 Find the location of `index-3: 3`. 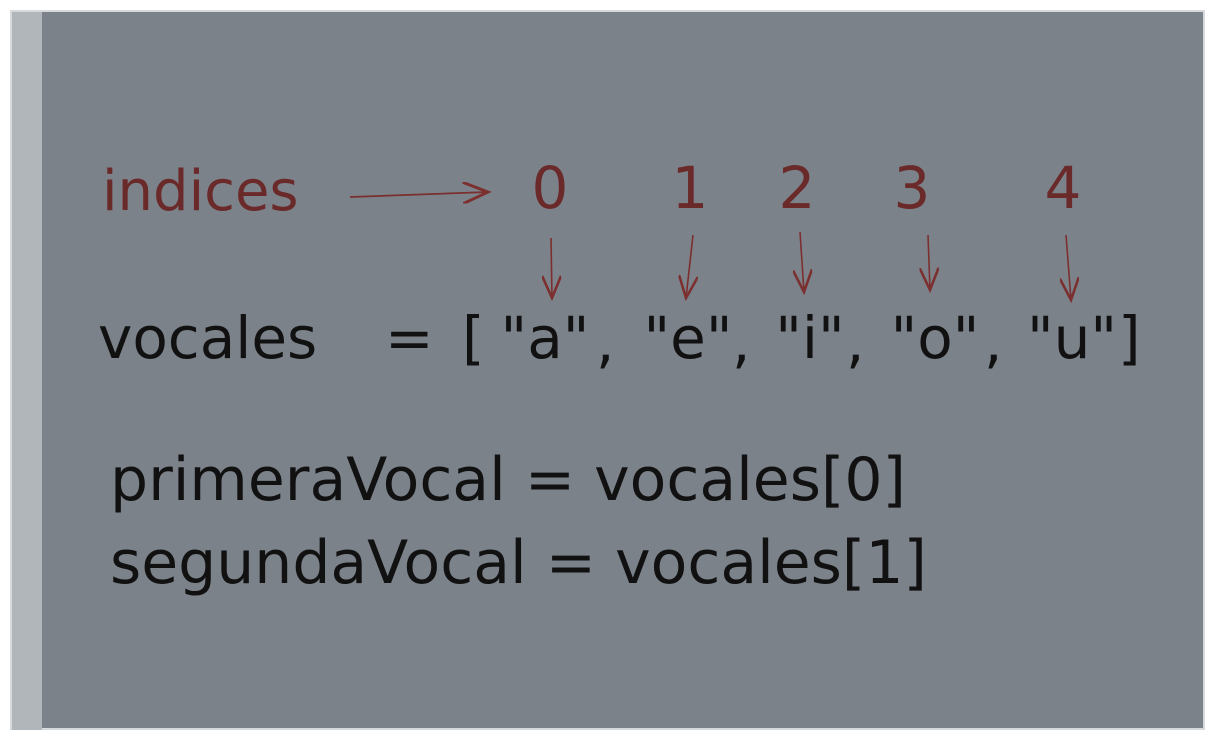

index-3: 3 is located at coordinates (912, 188).